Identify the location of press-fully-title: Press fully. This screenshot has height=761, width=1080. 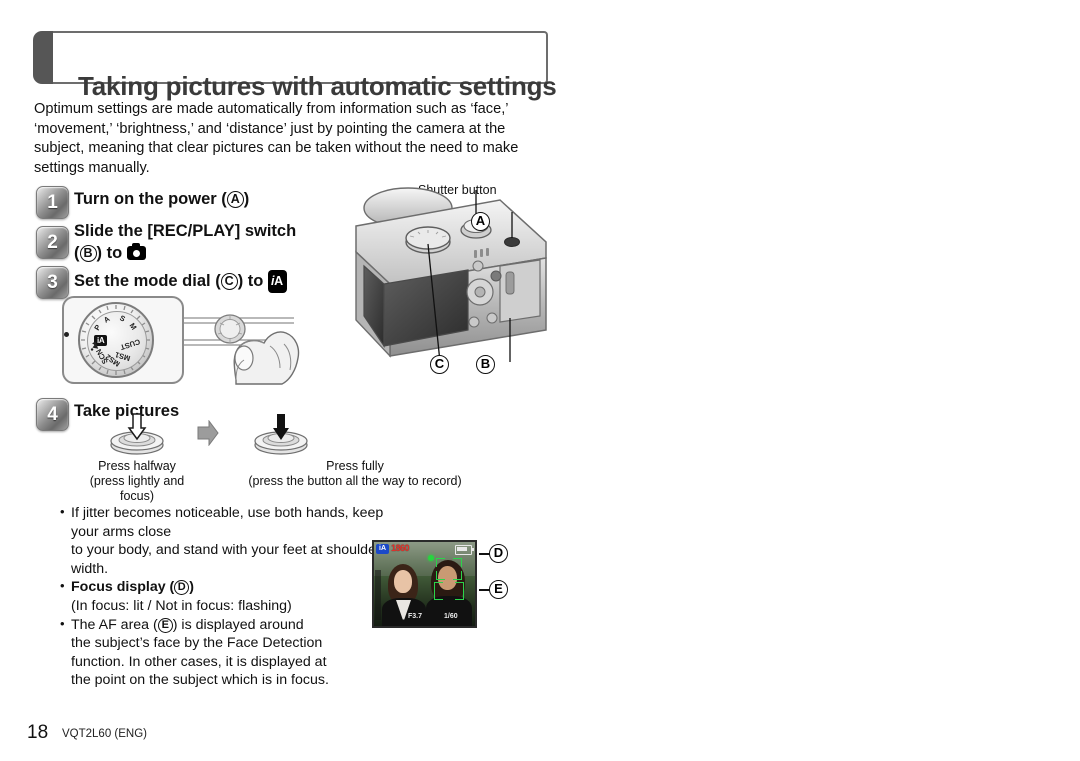
(355, 466).